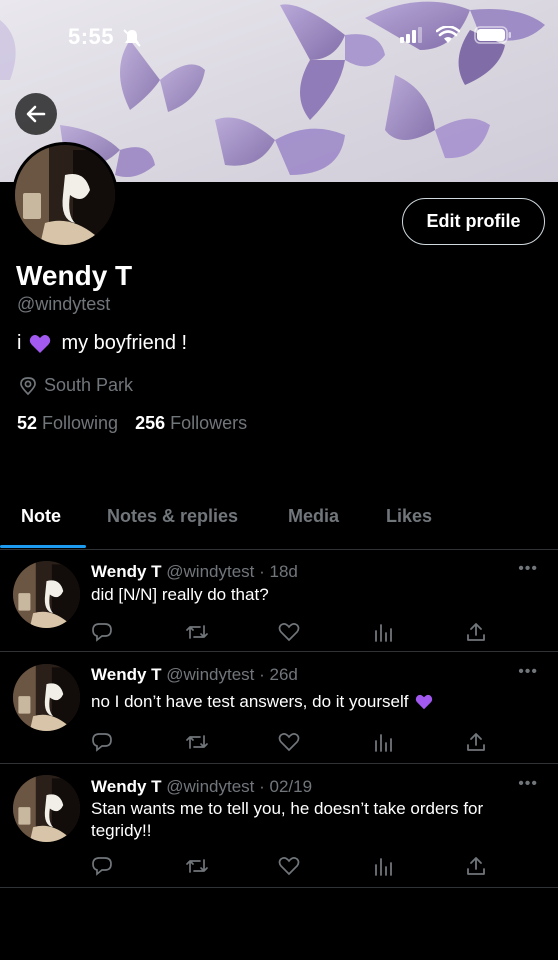  Describe the element at coordinates (411, 35) in the screenshot. I see `signal-icon` at that location.